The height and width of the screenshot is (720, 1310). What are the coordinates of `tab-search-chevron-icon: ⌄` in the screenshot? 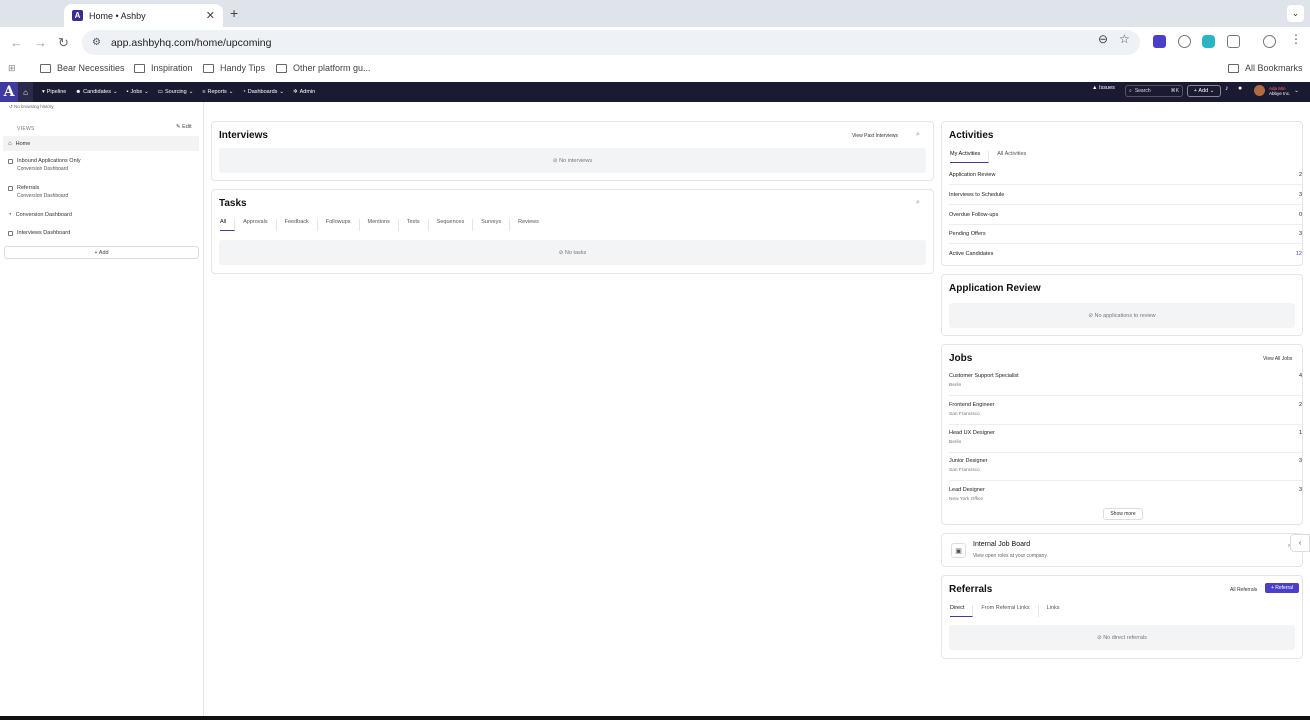 It's located at (1295, 13).